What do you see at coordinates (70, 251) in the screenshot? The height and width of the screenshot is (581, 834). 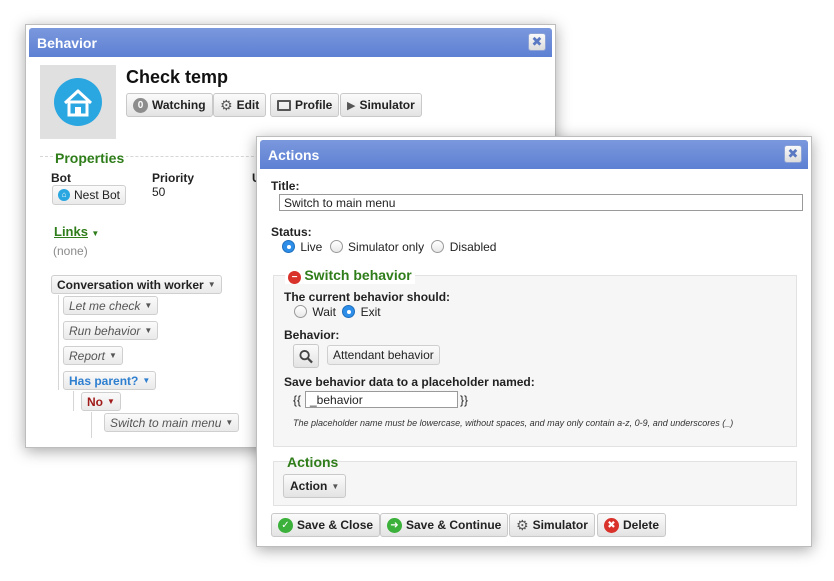 I see `links-value: (none)` at bounding box center [70, 251].